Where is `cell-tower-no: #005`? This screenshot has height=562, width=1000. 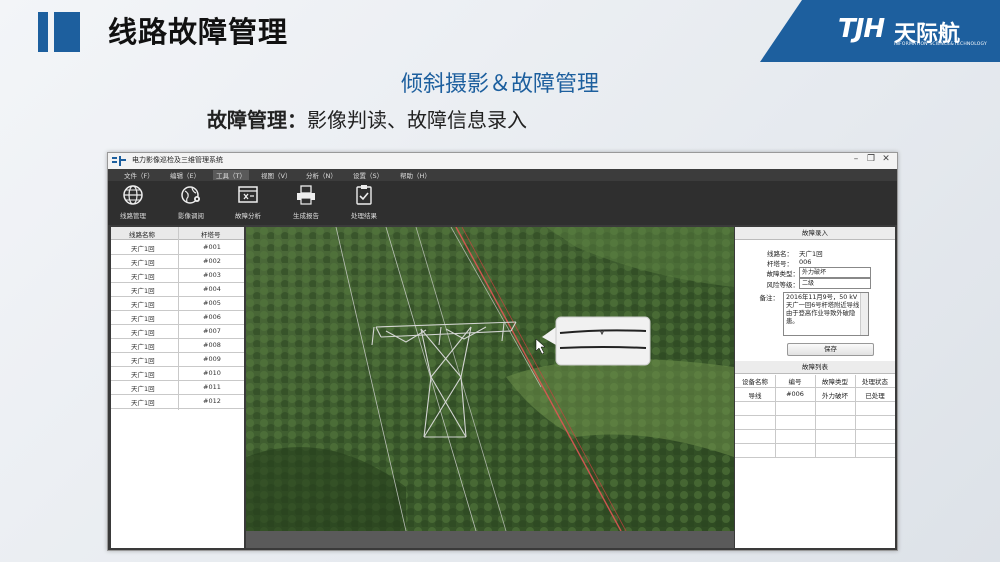
cell-tower-no: #005 is located at coordinates (212, 303).